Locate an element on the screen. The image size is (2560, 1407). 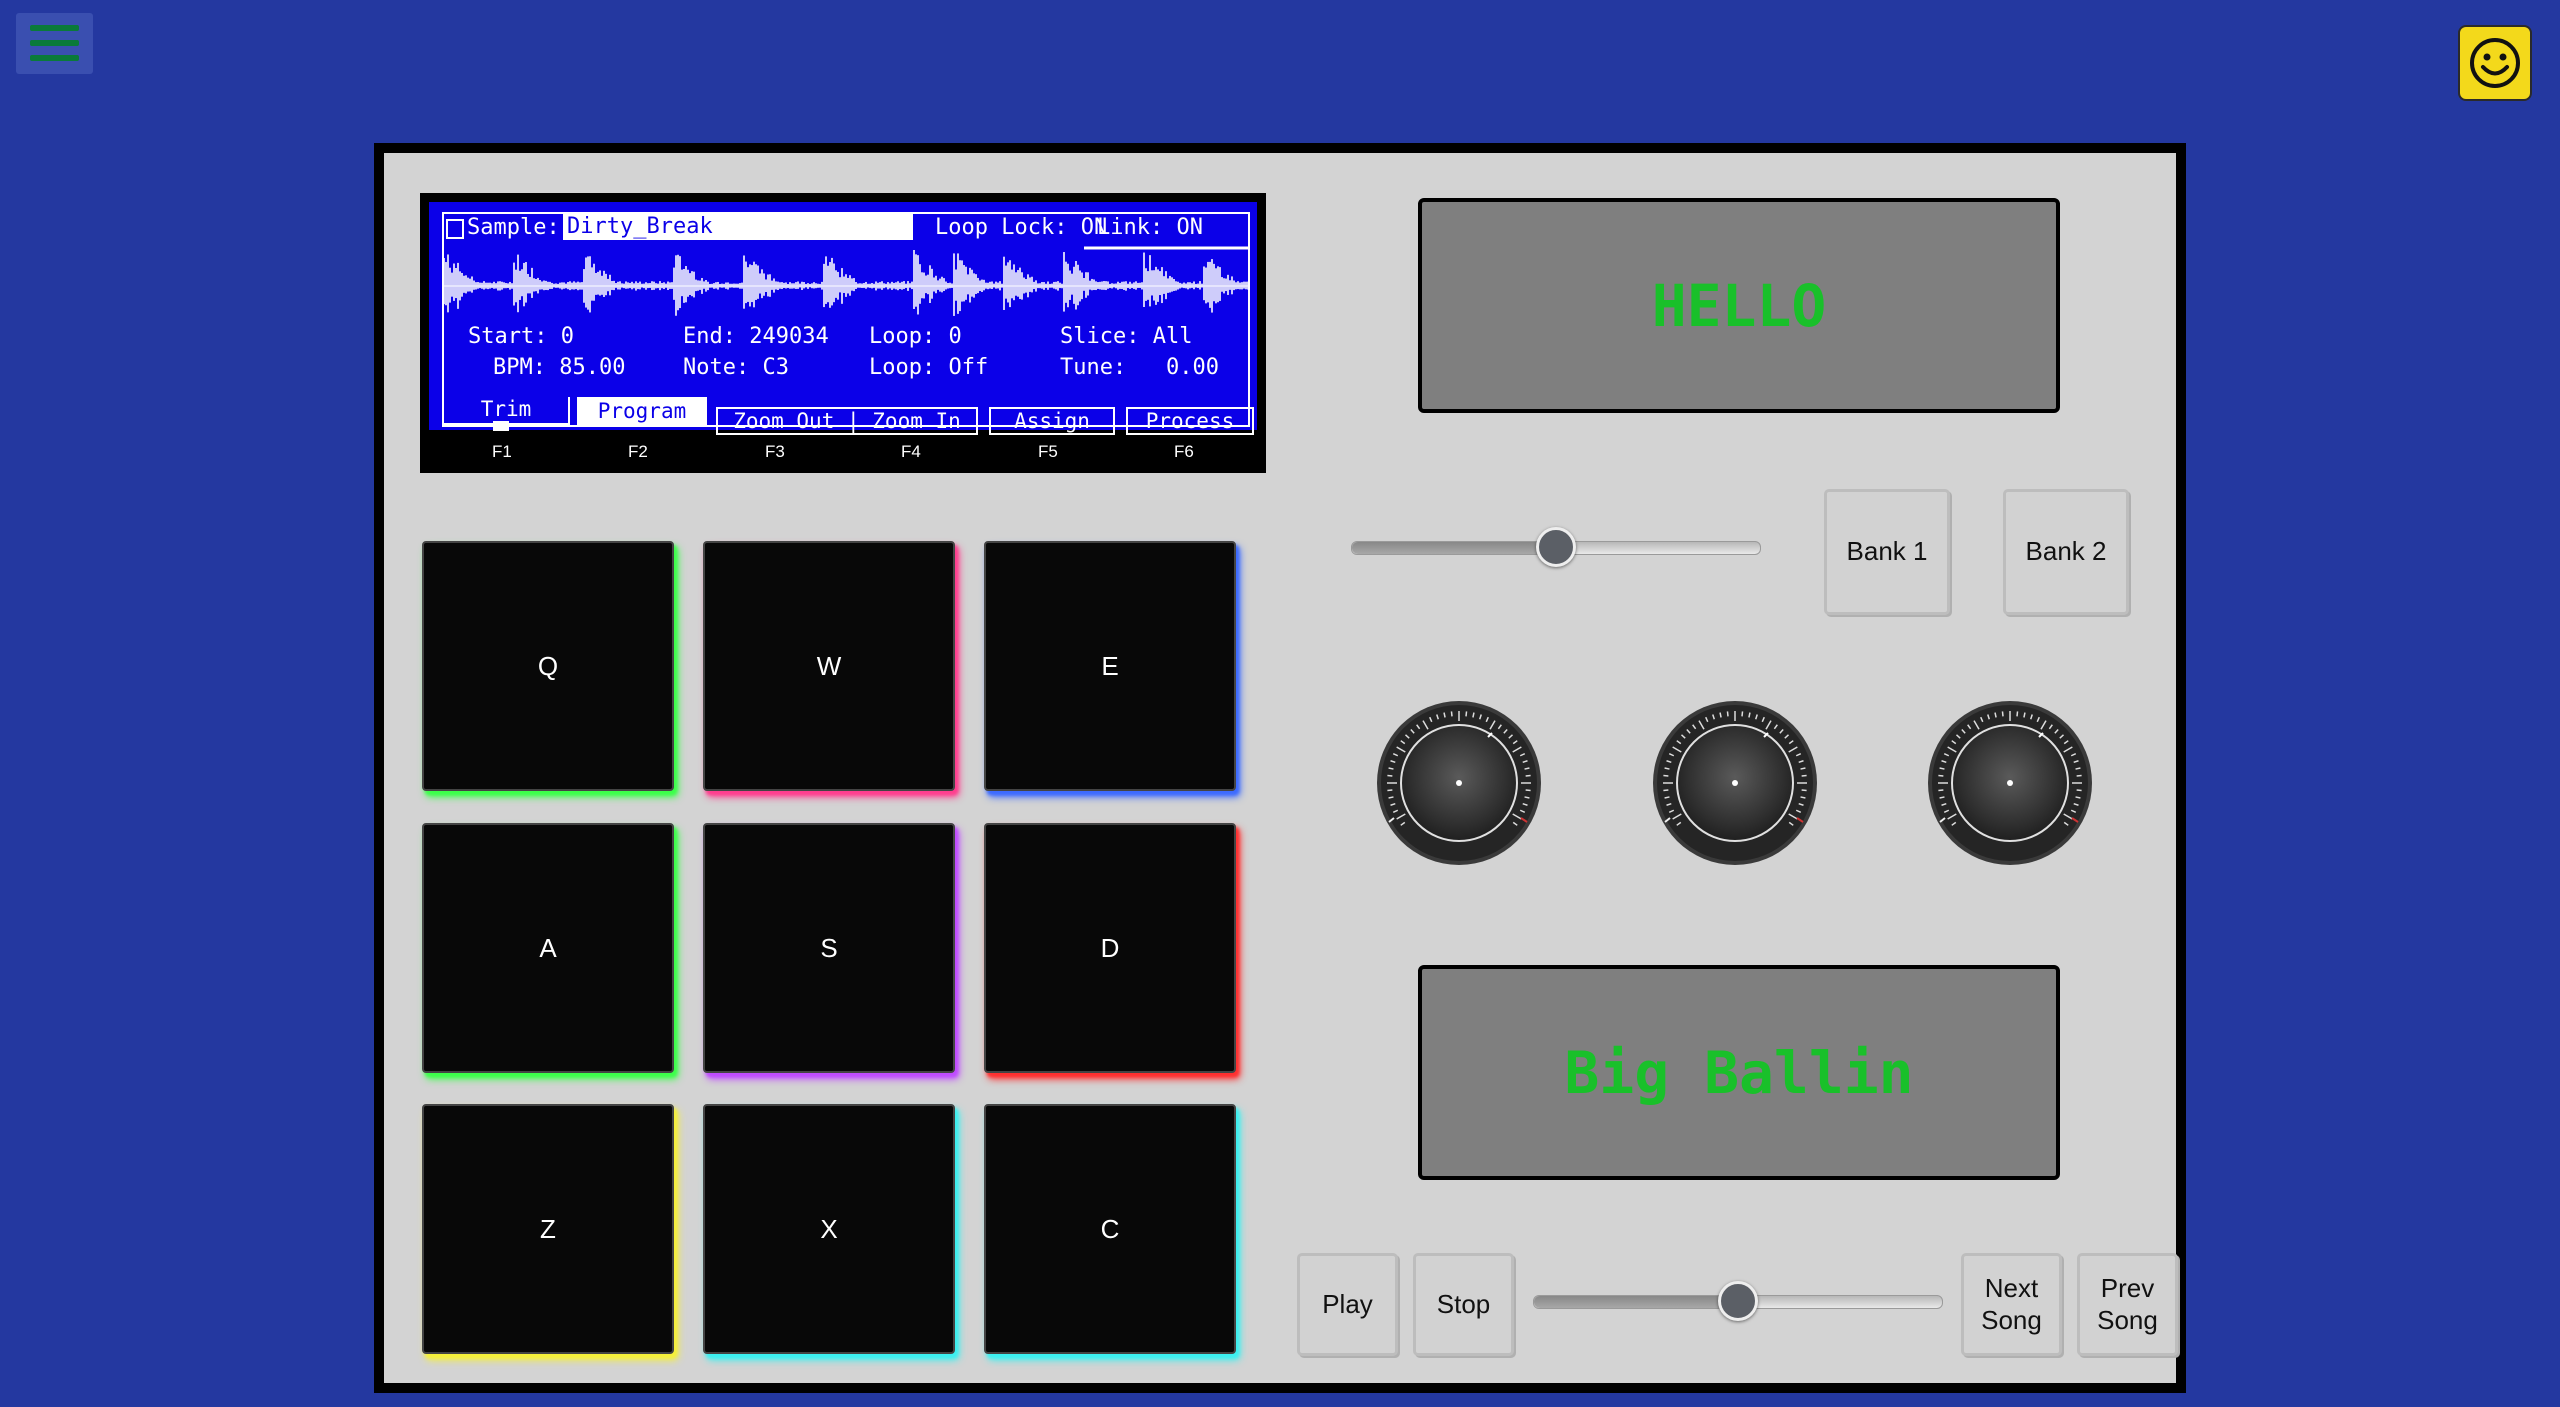
smiley-icon is located at coordinates (2495, 63).